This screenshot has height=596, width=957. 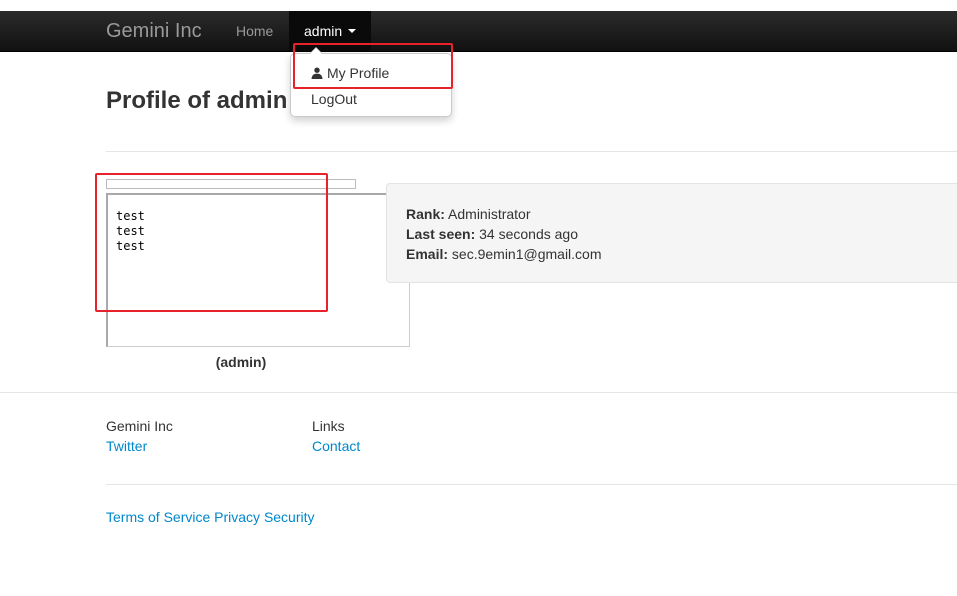 I want to click on twitter-link: Twitter, so click(x=139, y=446).